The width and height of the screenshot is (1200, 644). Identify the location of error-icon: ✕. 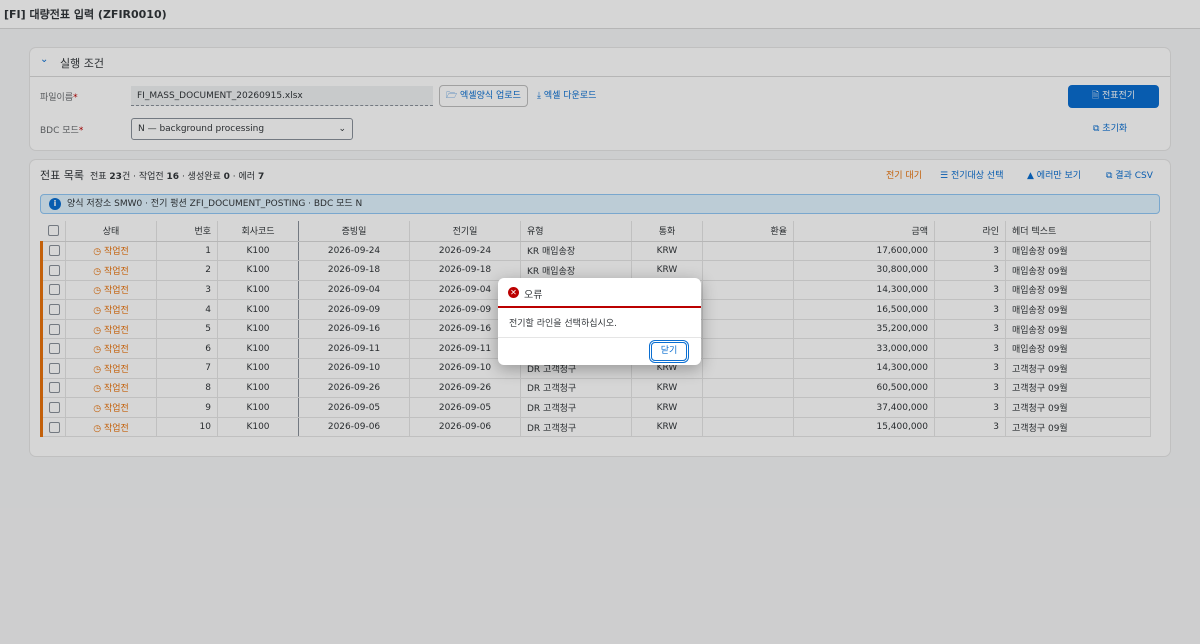
(513, 292).